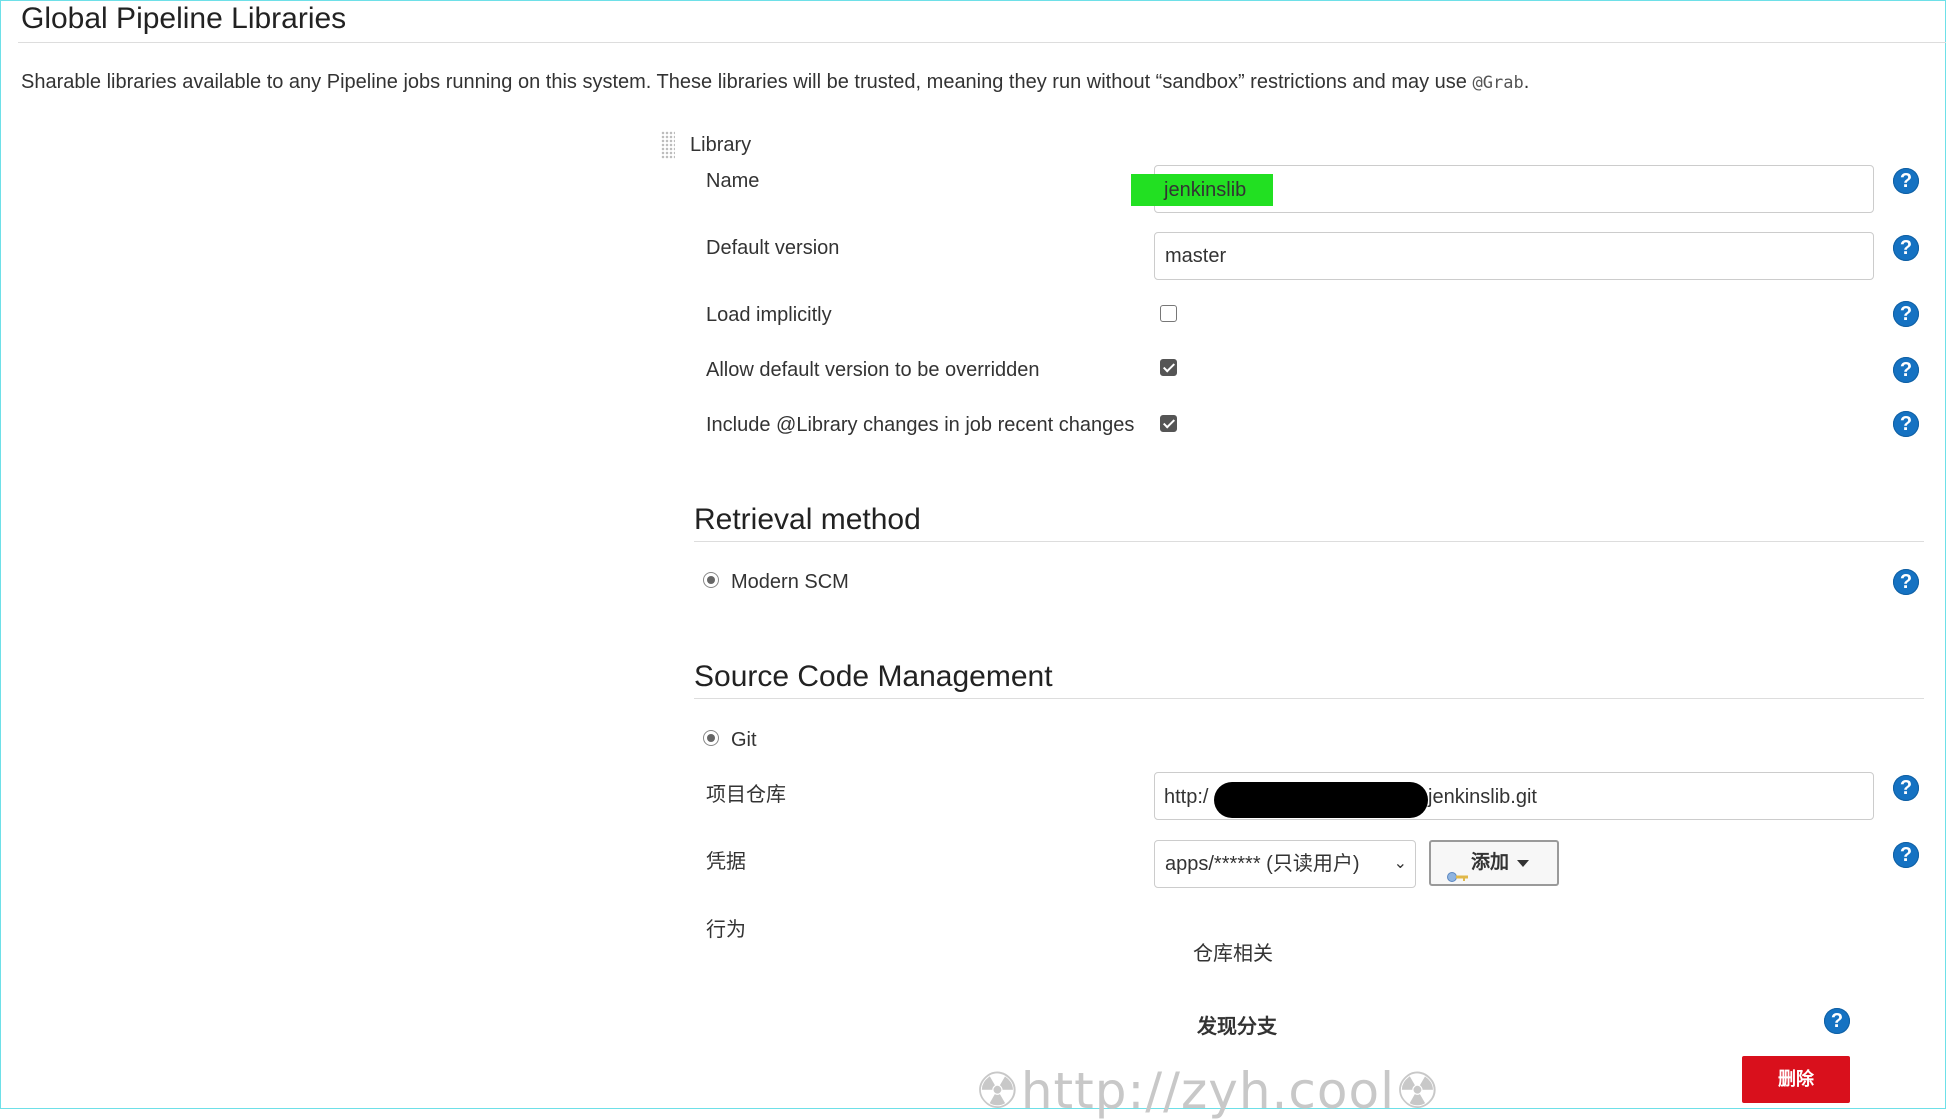 The width and height of the screenshot is (1946, 1120). What do you see at coordinates (1906, 582) in the screenshot?
I see `help-icon-modern-scm: ?` at bounding box center [1906, 582].